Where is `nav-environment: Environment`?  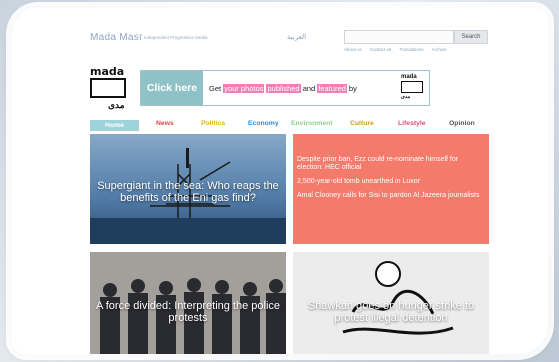 nav-environment: Environment is located at coordinates (312, 123).